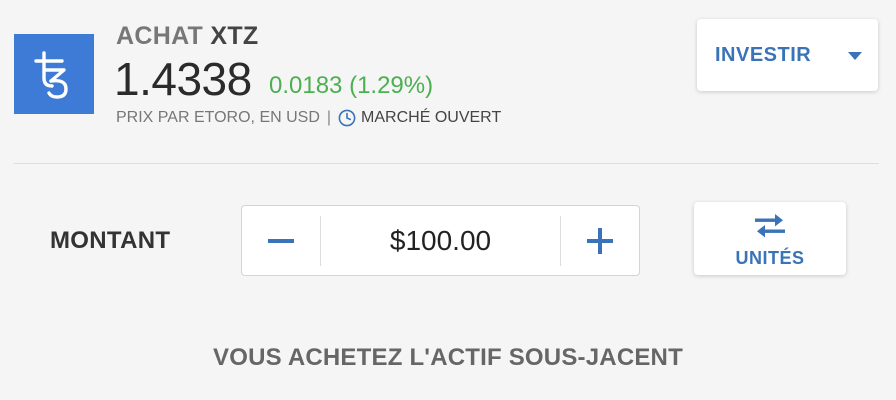 This screenshot has height=400, width=896. I want to click on minus-icon, so click(281, 240).